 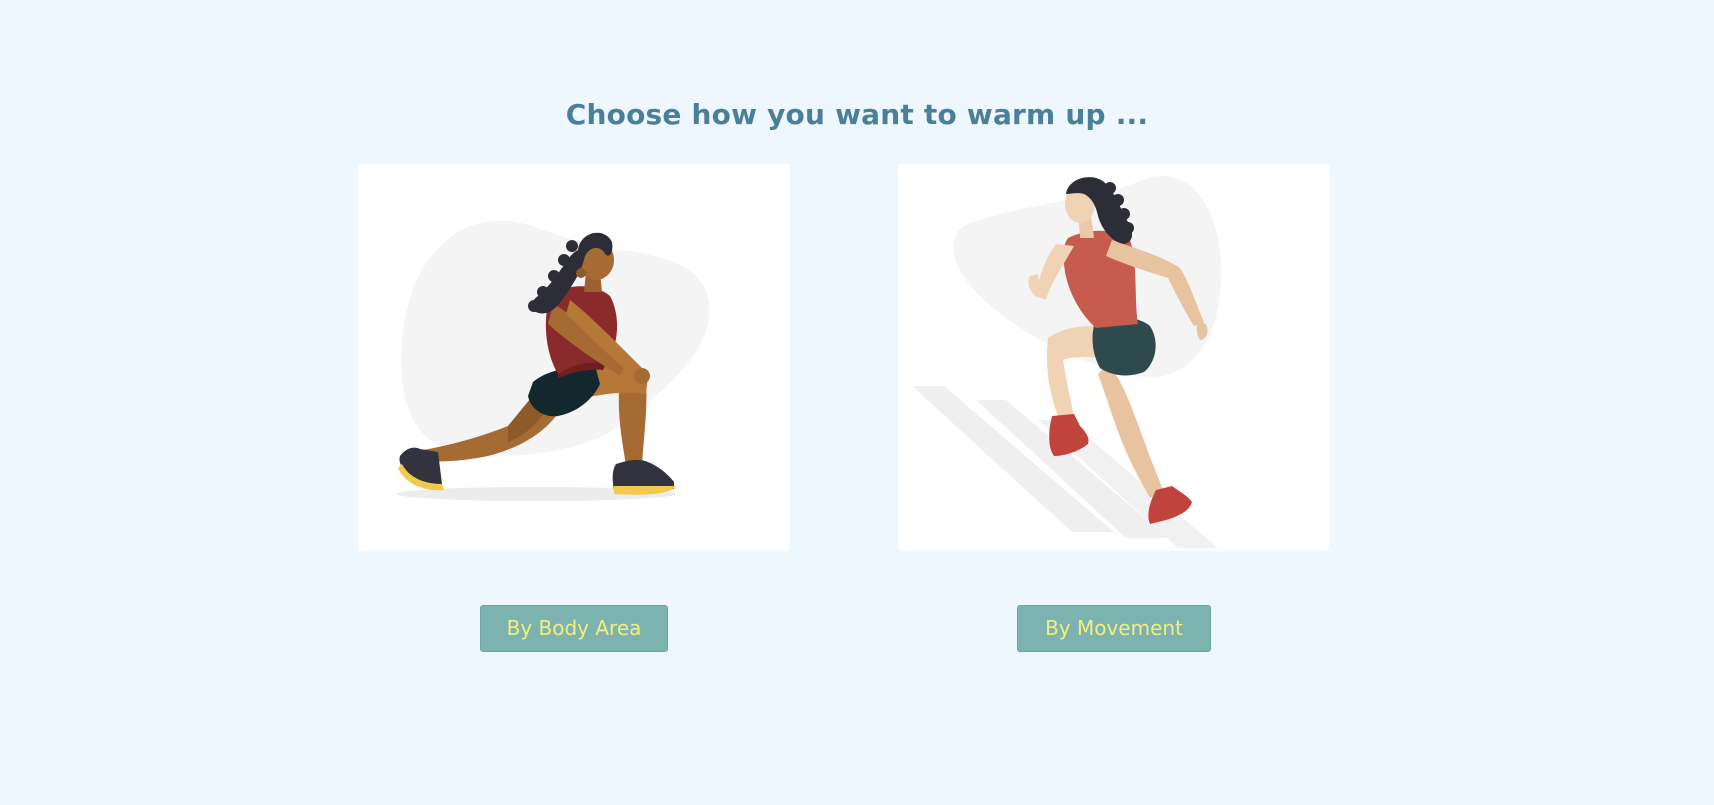 I want to click on by-body-area-button: By Body Area, so click(x=574, y=628).